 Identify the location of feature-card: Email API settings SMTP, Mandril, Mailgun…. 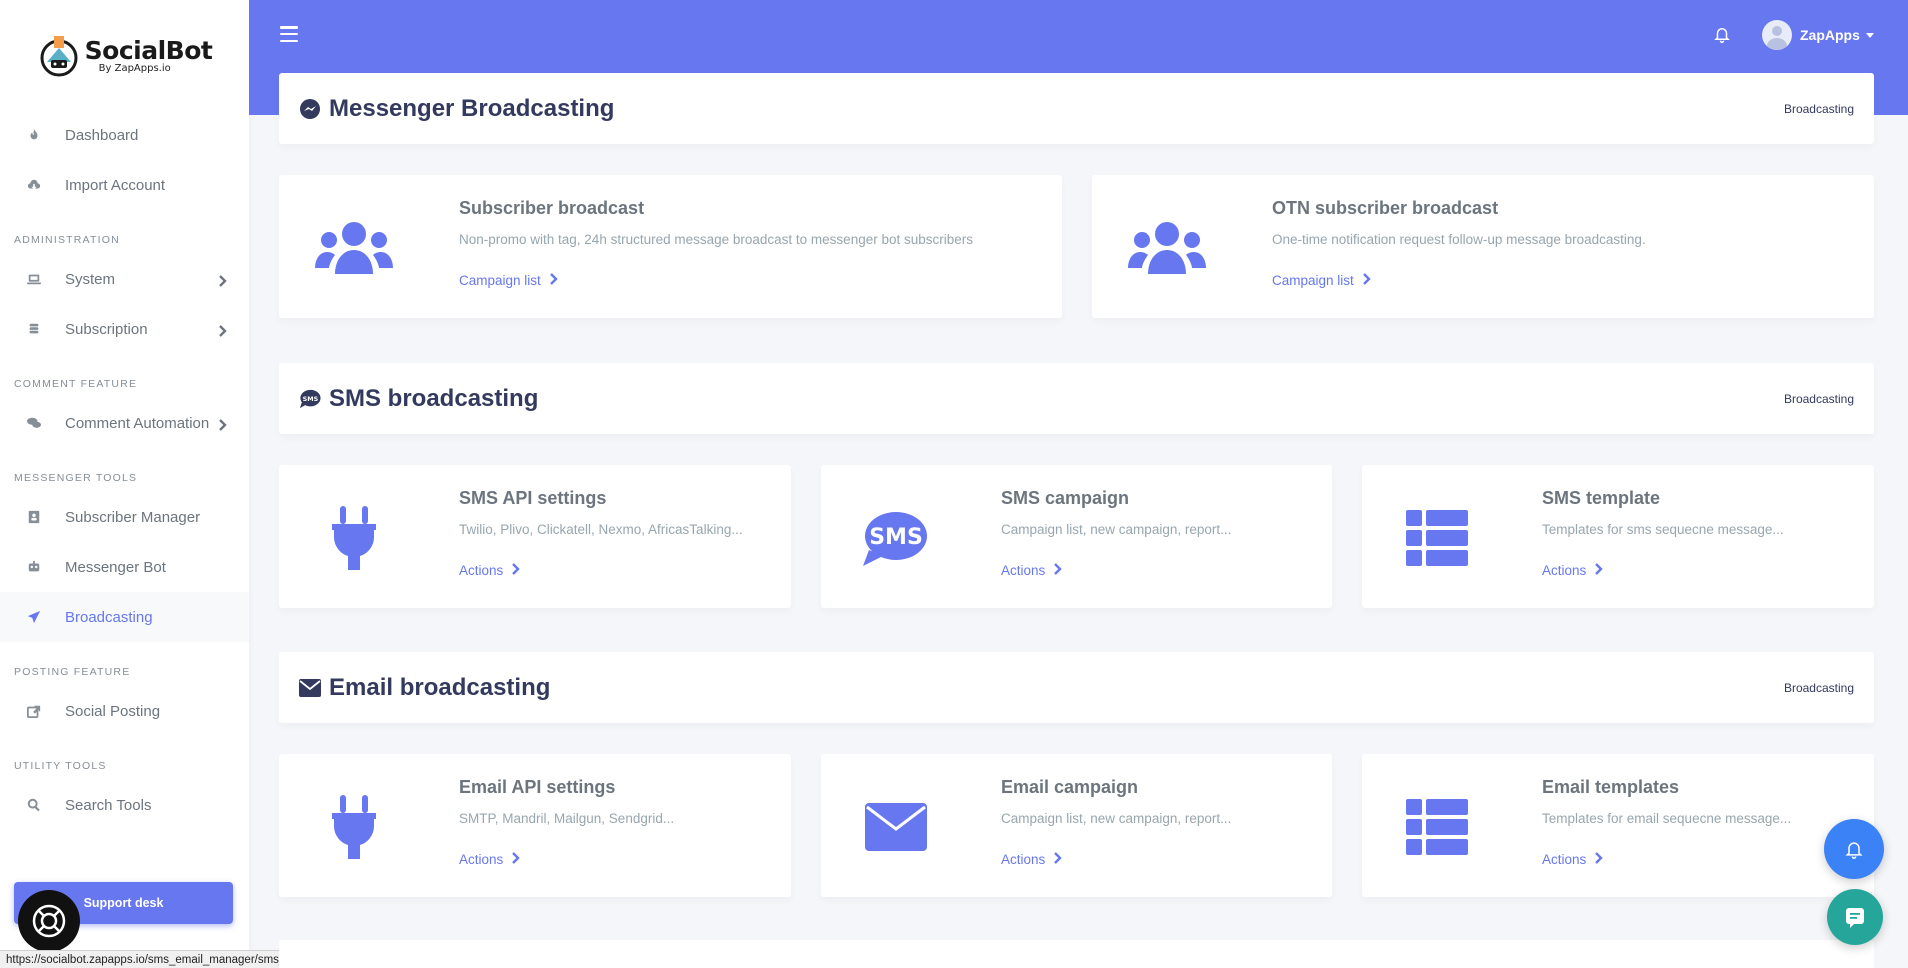
(535, 825).